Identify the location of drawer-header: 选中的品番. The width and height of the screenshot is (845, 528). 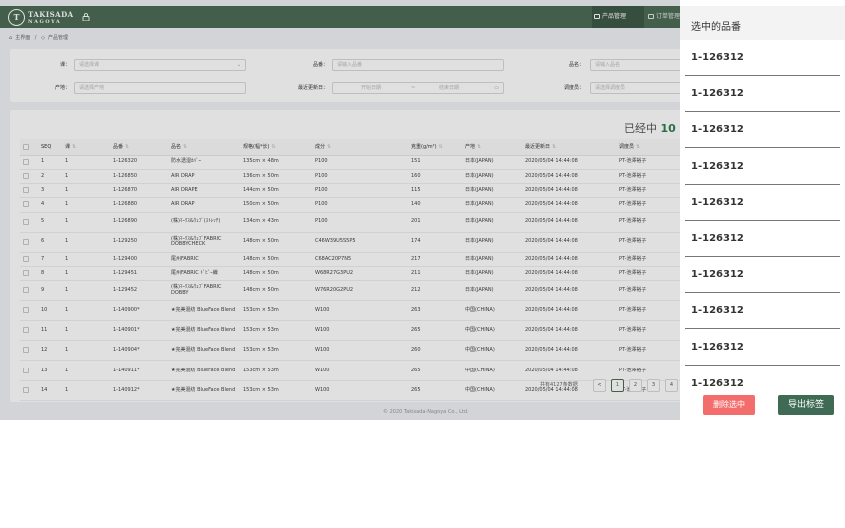
(762, 23).